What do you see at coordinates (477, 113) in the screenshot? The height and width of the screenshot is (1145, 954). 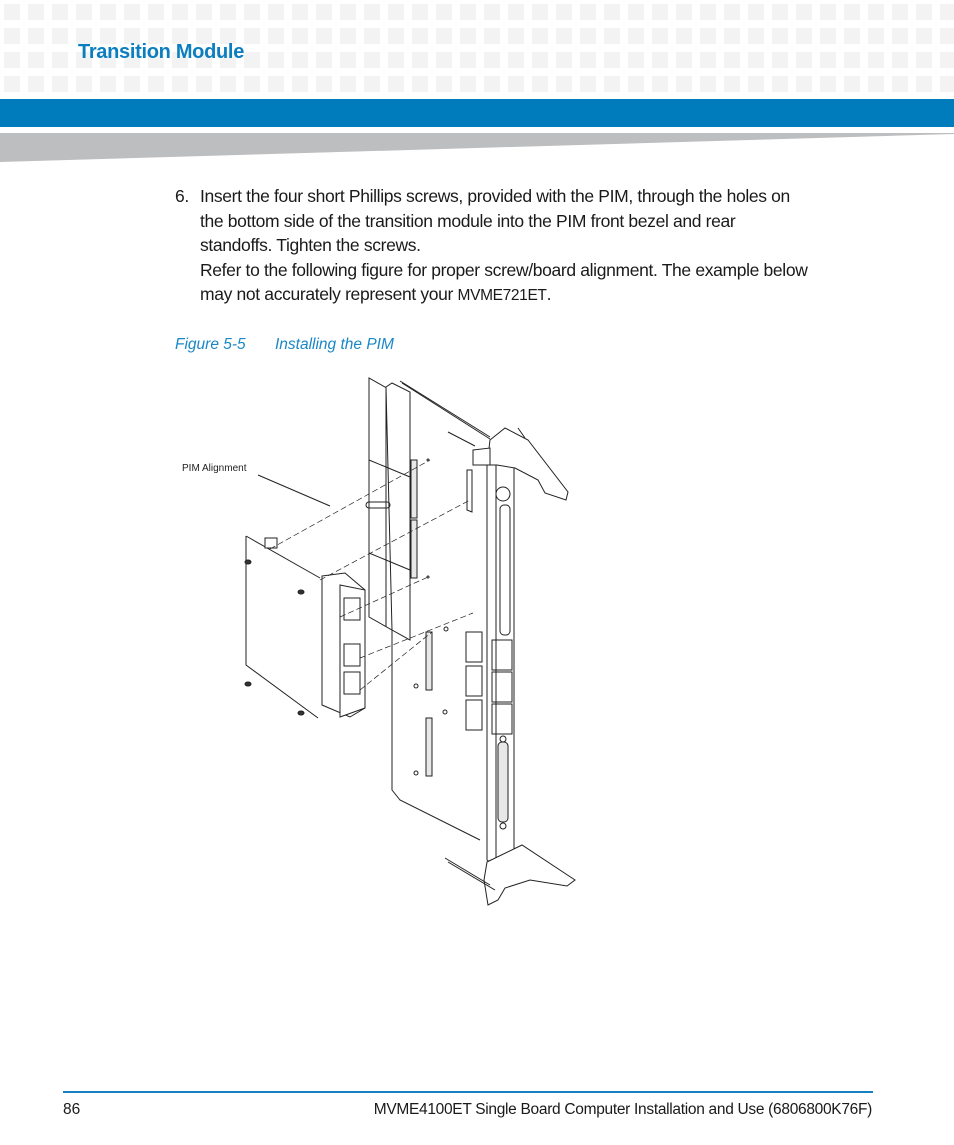 I see `header-blue-band` at bounding box center [477, 113].